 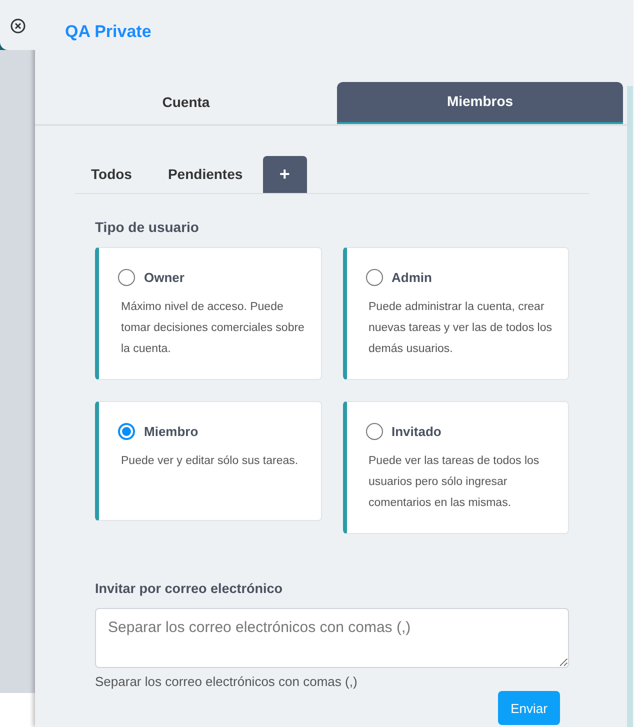 I want to click on option-title: Invitado, so click(x=417, y=431).